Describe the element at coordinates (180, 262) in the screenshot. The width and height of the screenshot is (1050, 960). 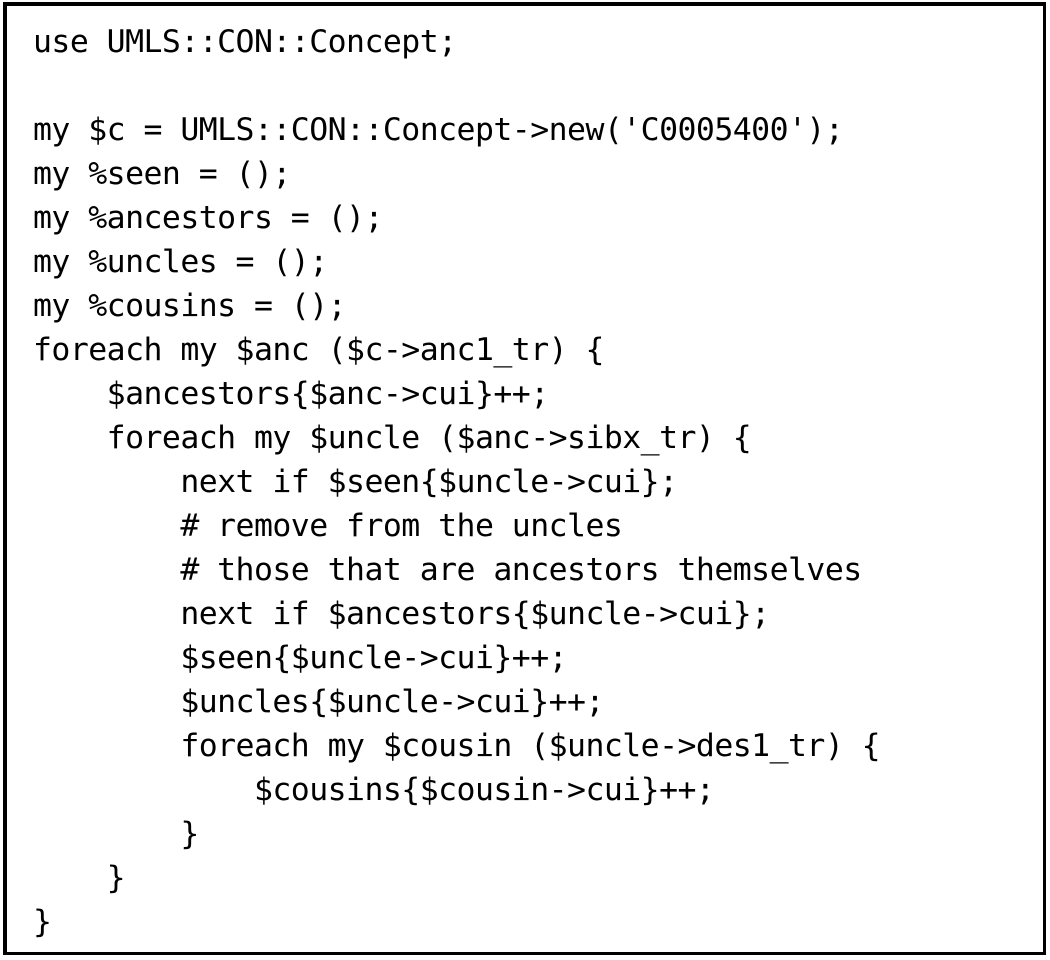
I see `code-line: my %uncles = ();` at that location.